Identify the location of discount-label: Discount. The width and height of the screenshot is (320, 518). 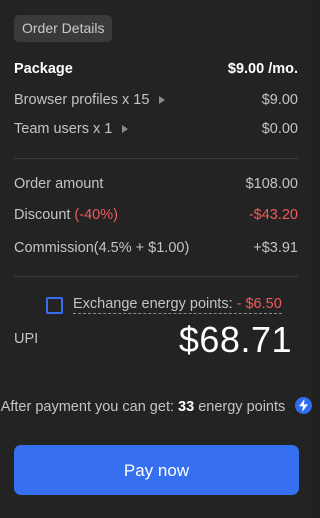
(42, 215).